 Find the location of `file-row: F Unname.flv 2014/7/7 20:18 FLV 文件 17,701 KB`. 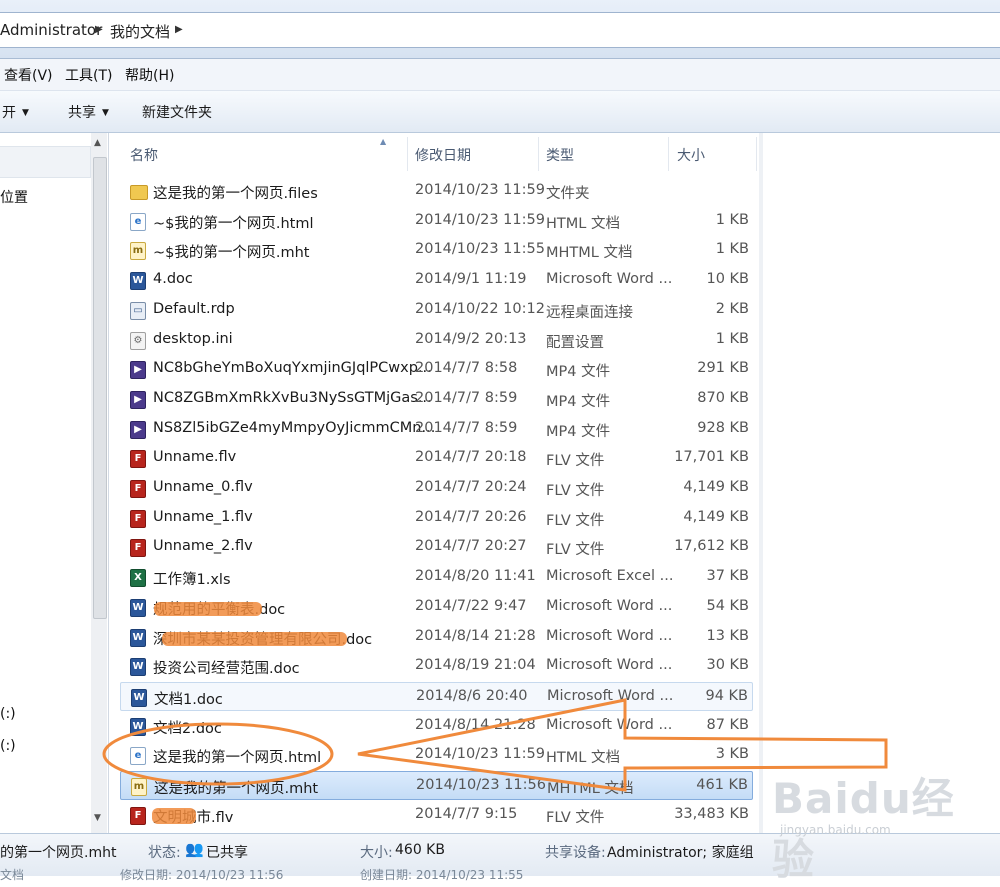

file-row: F Unname.flv 2014/7/7 20:18 FLV 文件 17,701 KB is located at coordinates (436, 458).